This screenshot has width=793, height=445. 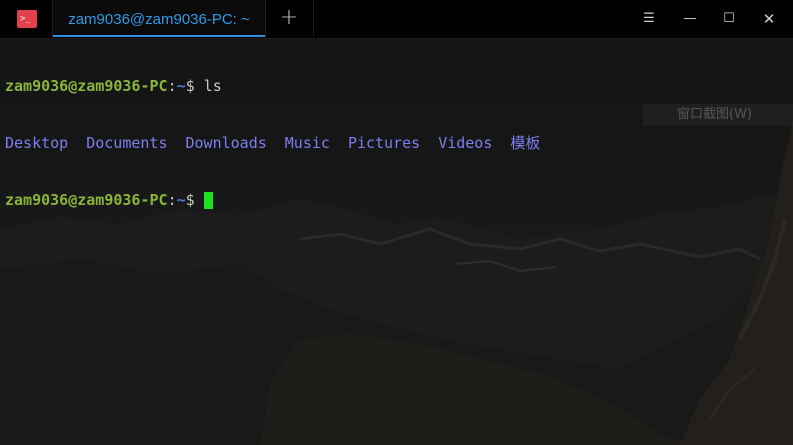 What do you see at coordinates (159, 36) in the screenshot?
I see `active-tab-indicator` at bounding box center [159, 36].